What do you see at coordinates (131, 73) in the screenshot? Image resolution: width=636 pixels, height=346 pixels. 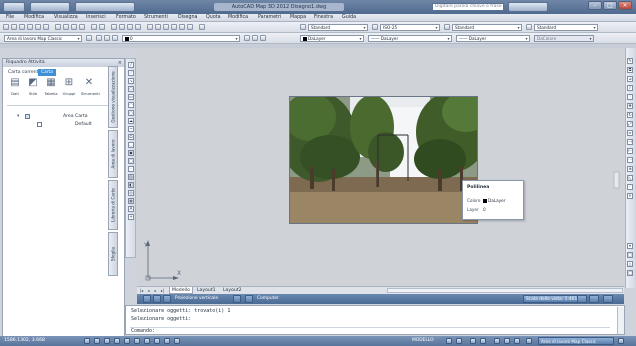 I see `construction-line-icon: ⟋` at bounding box center [131, 73].